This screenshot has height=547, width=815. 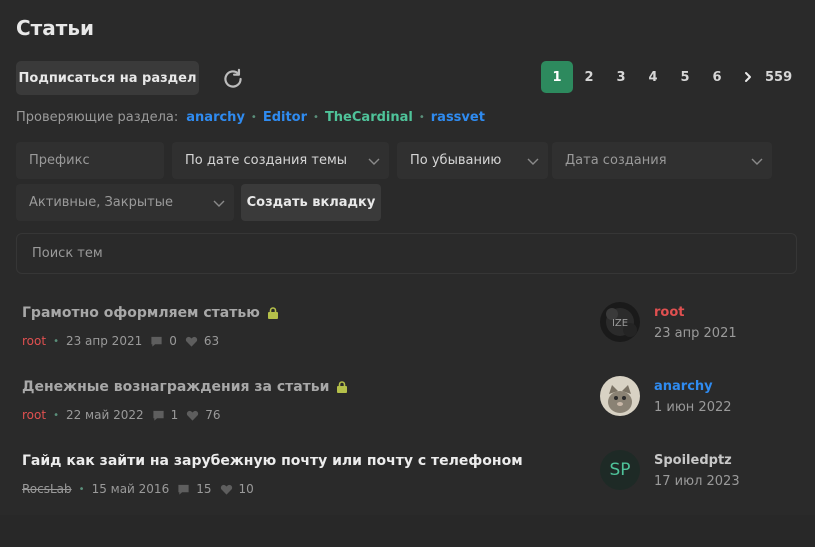 I want to click on refresh-icon, so click(x=233, y=79).